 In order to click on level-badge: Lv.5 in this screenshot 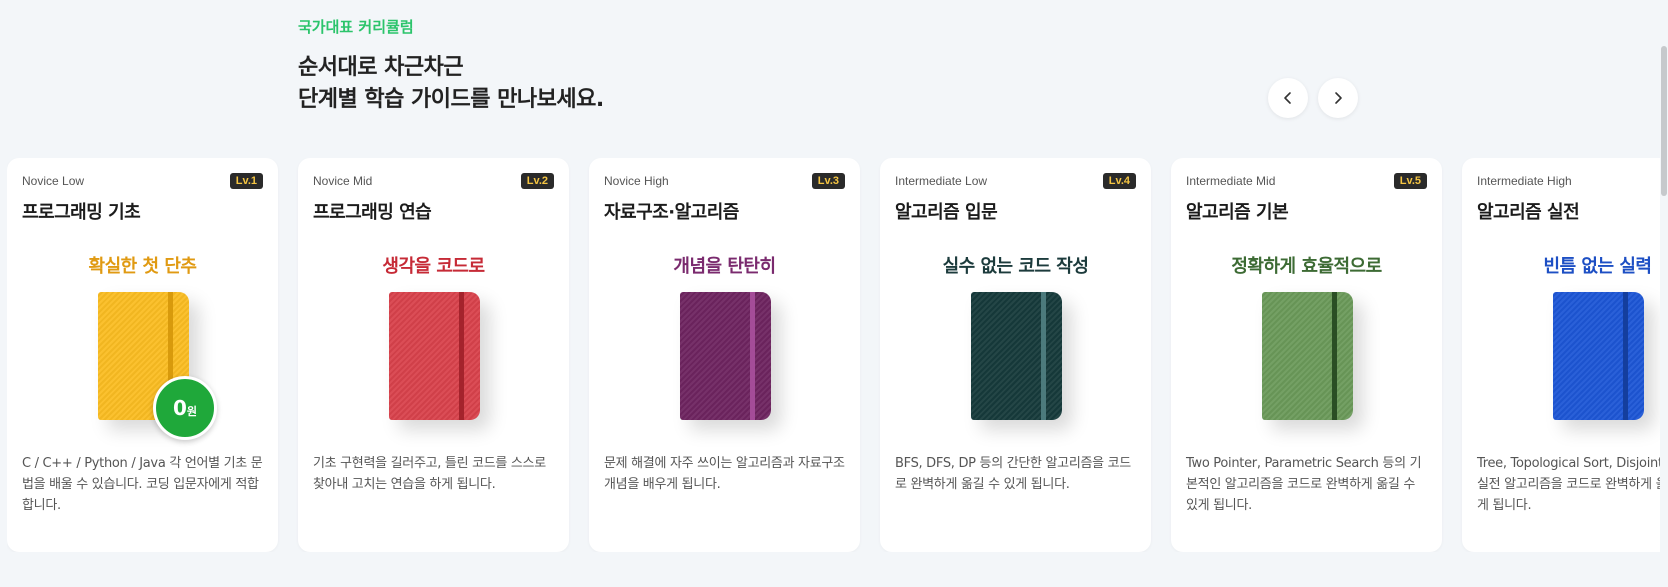, I will do `click(1410, 181)`.